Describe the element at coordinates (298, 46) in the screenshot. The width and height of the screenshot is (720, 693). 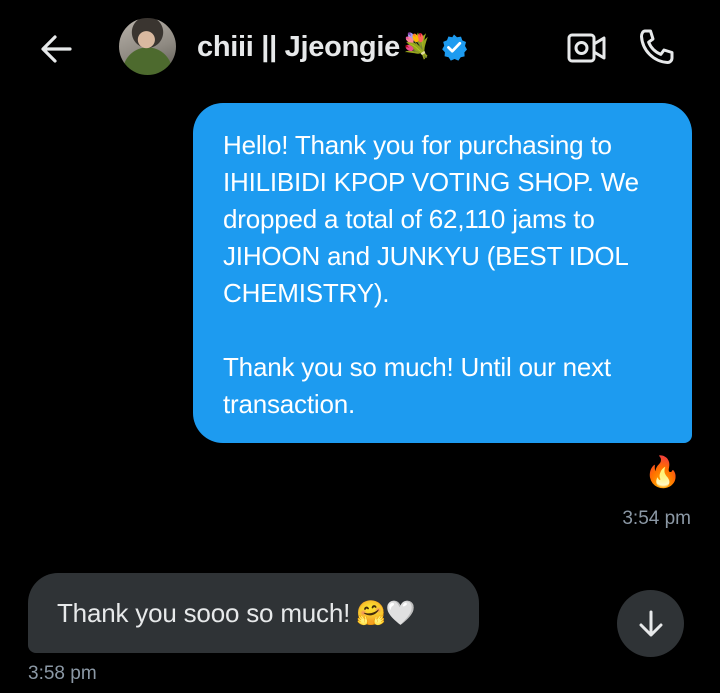
I see `contact-name: chiii || Jjeongie` at that location.